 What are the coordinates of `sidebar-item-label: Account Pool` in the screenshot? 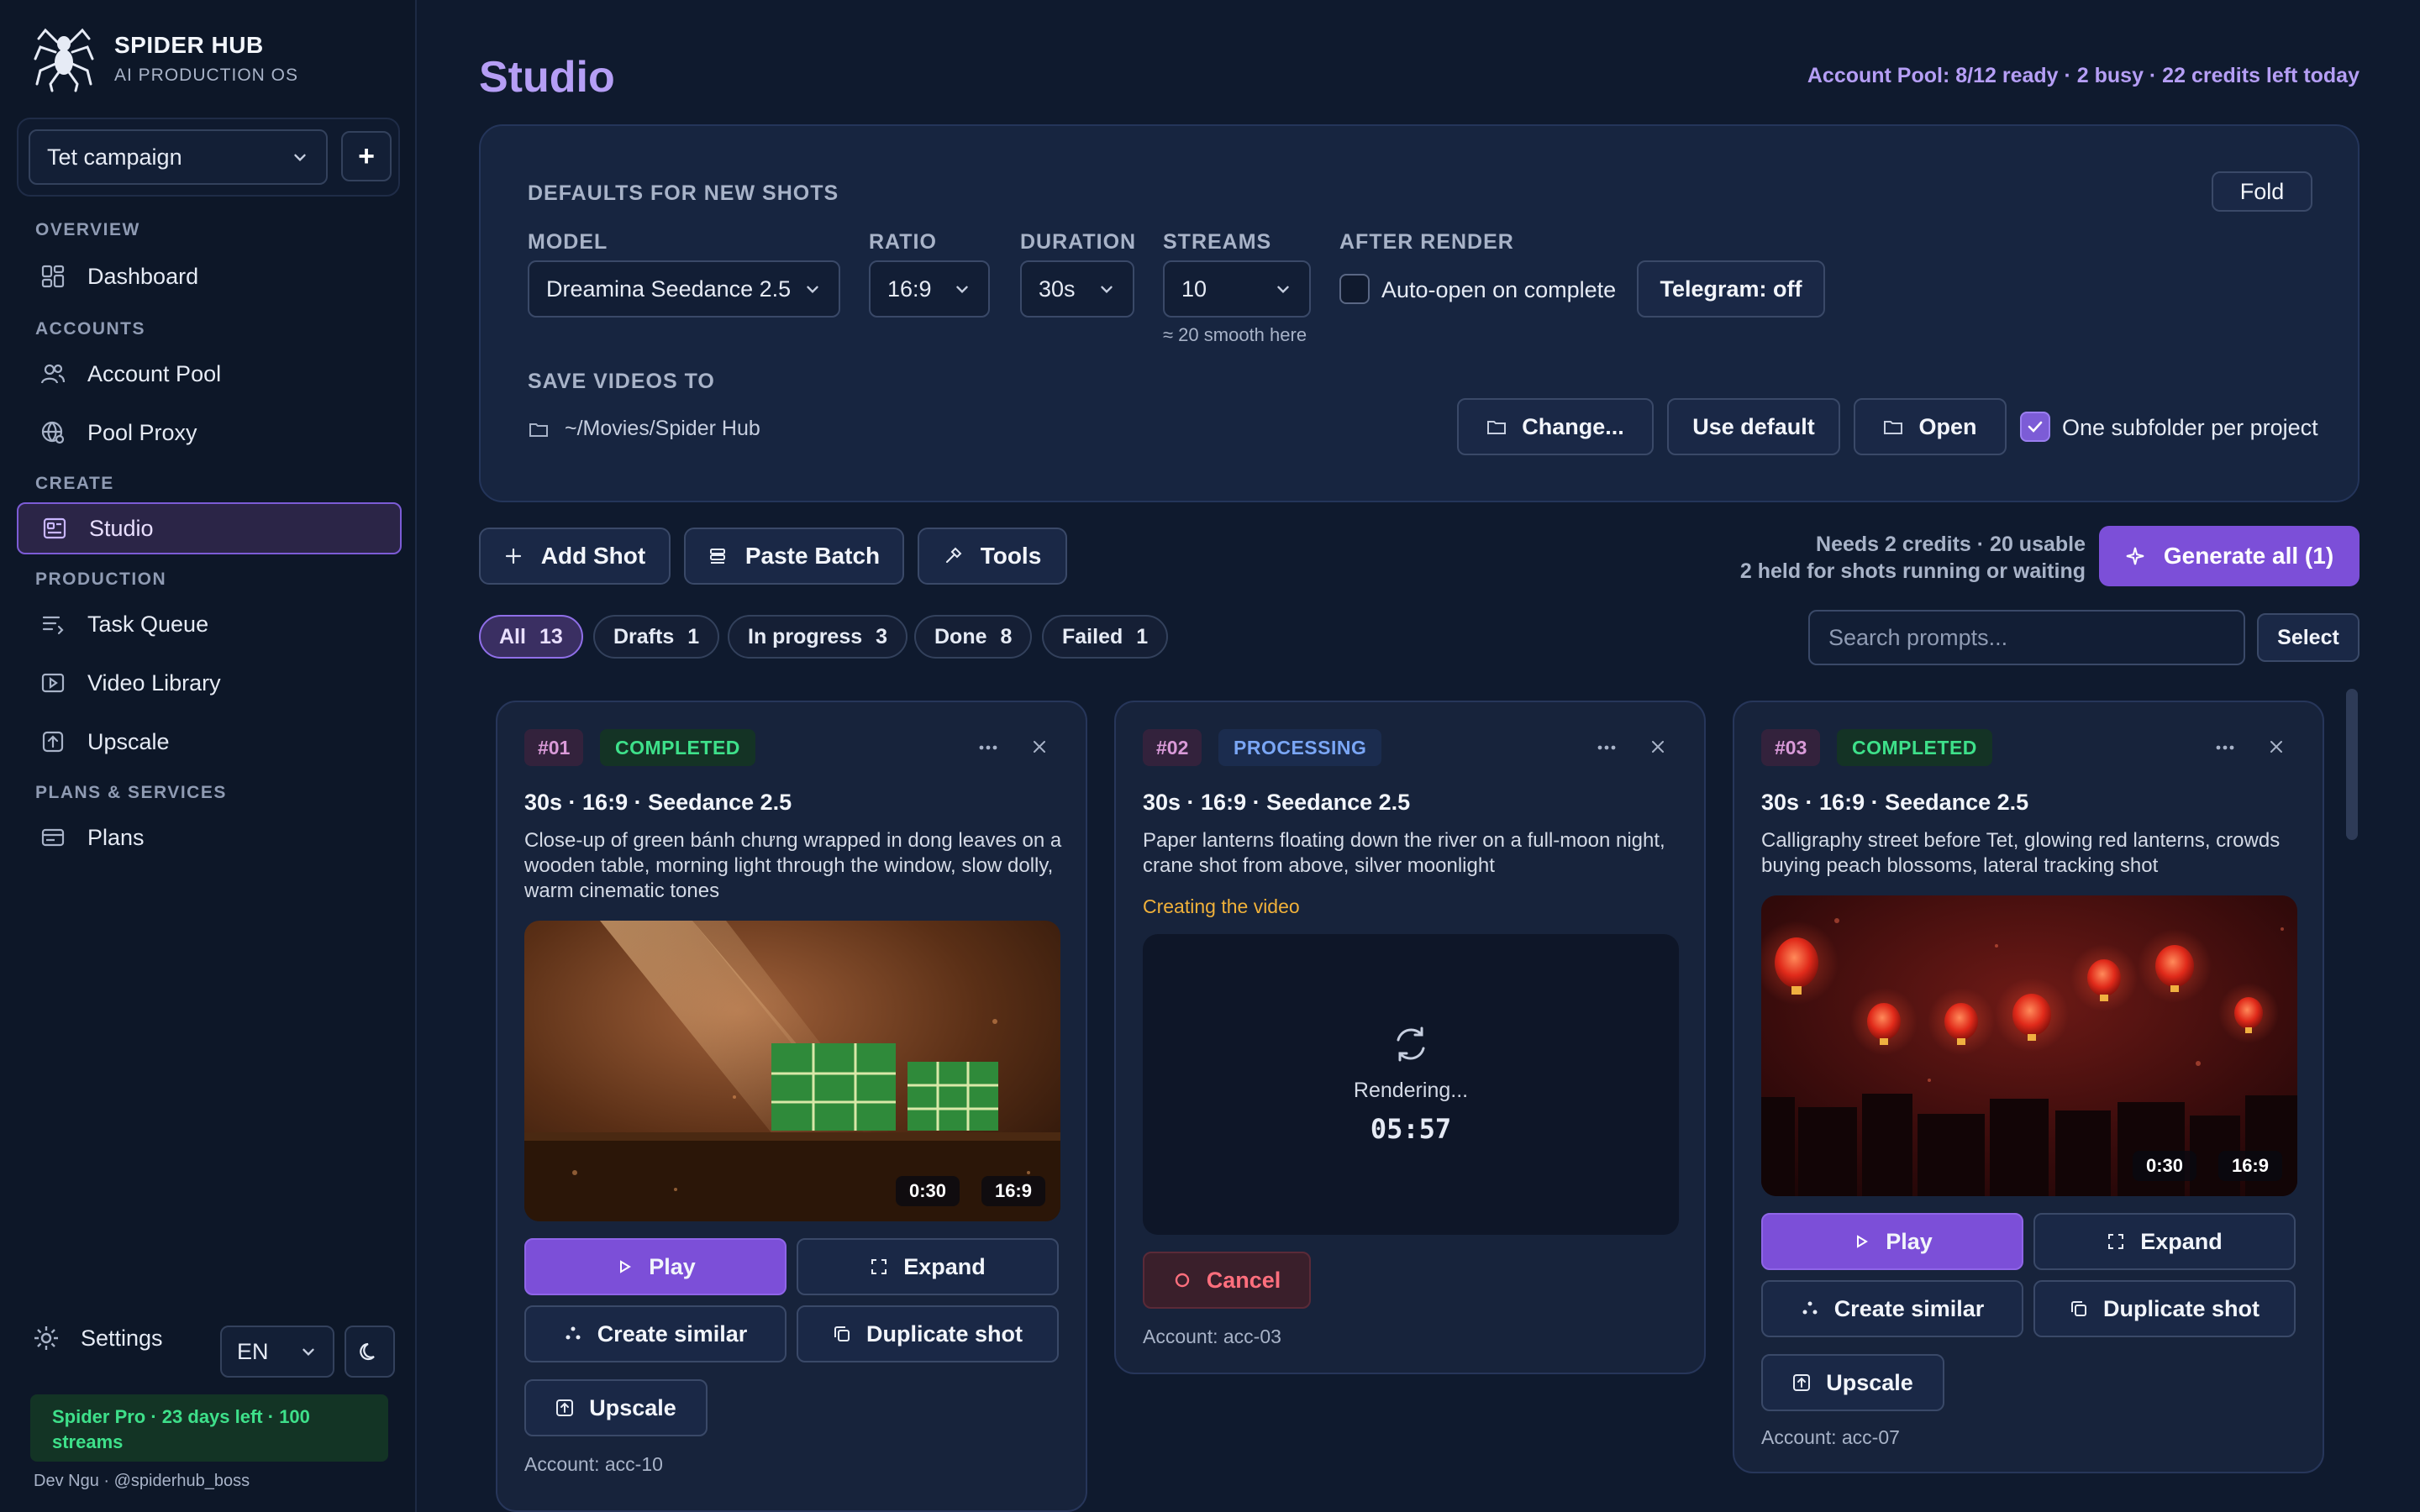 It's located at (154, 373).